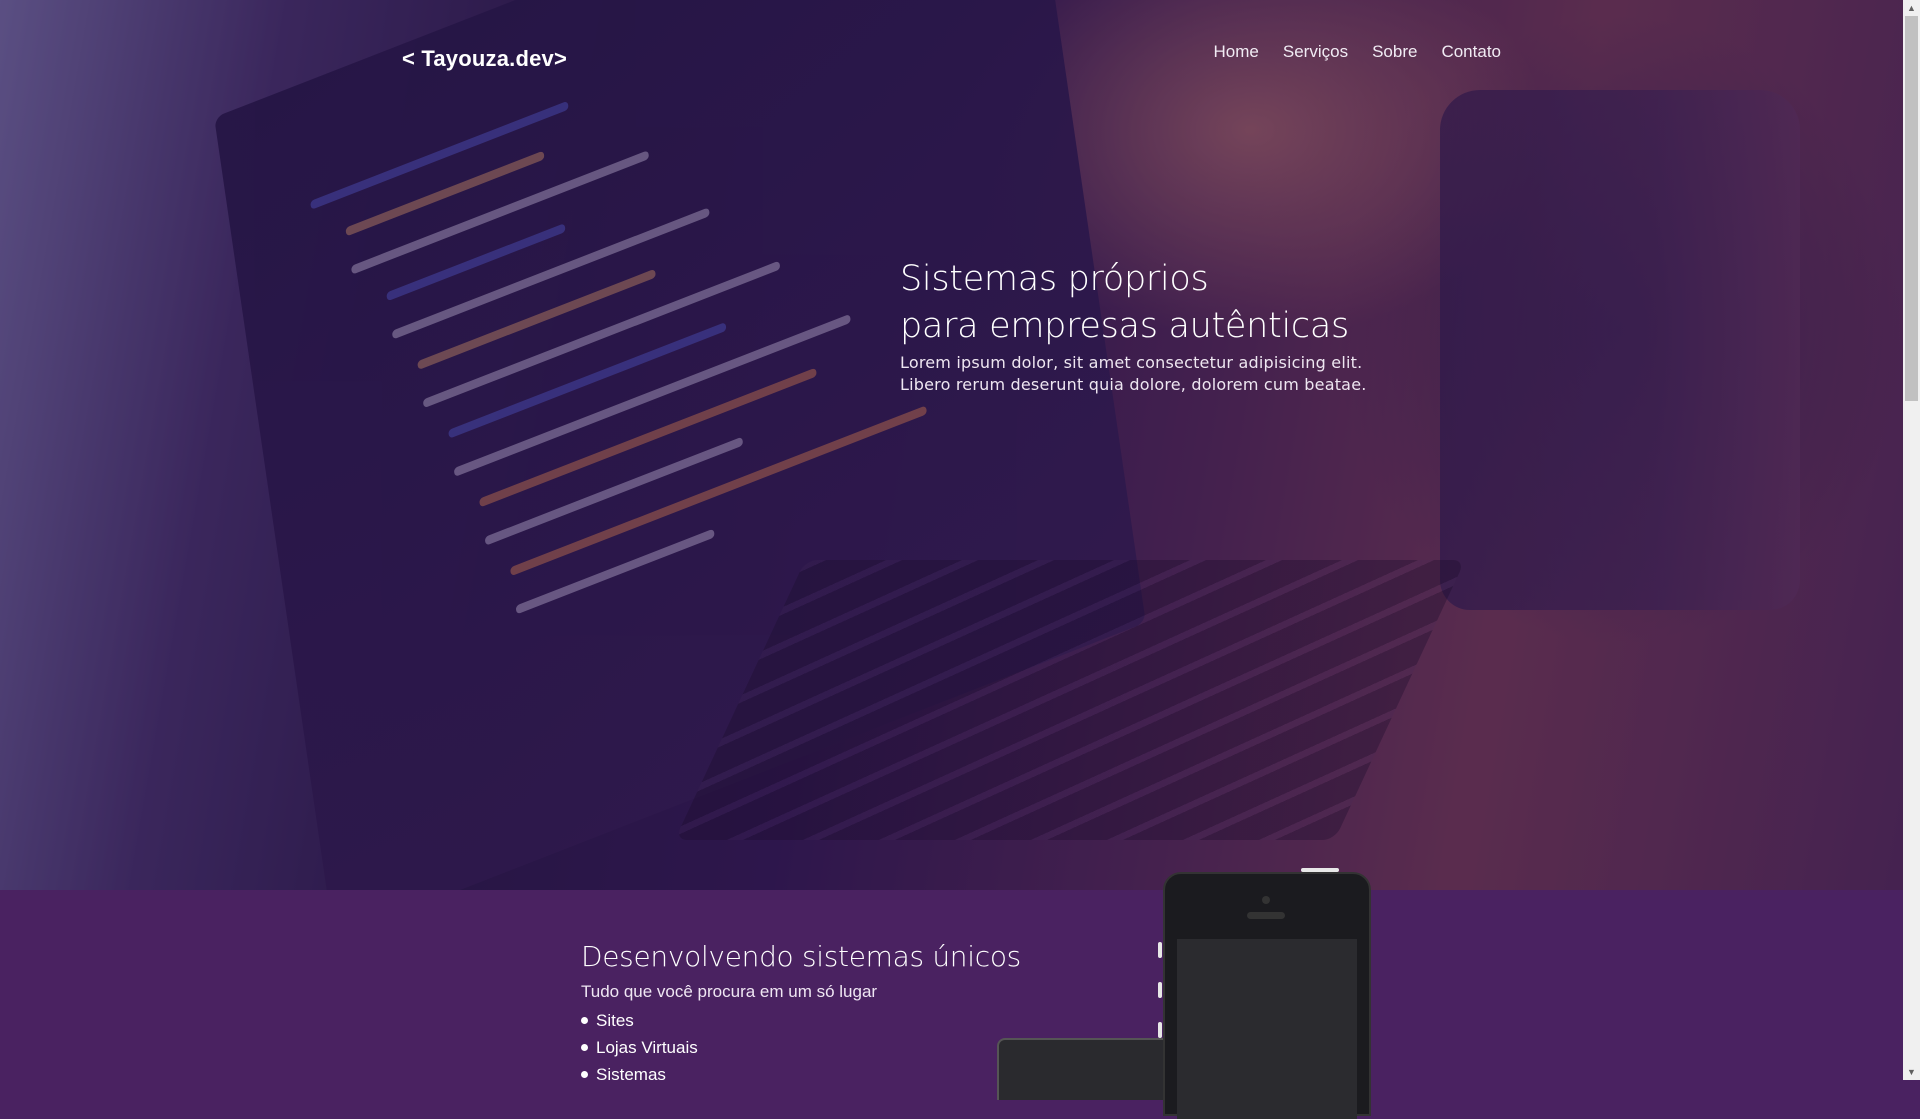  What do you see at coordinates (1911, 208) in the screenshot?
I see `scrollbar-thumb` at bounding box center [1911, 208].